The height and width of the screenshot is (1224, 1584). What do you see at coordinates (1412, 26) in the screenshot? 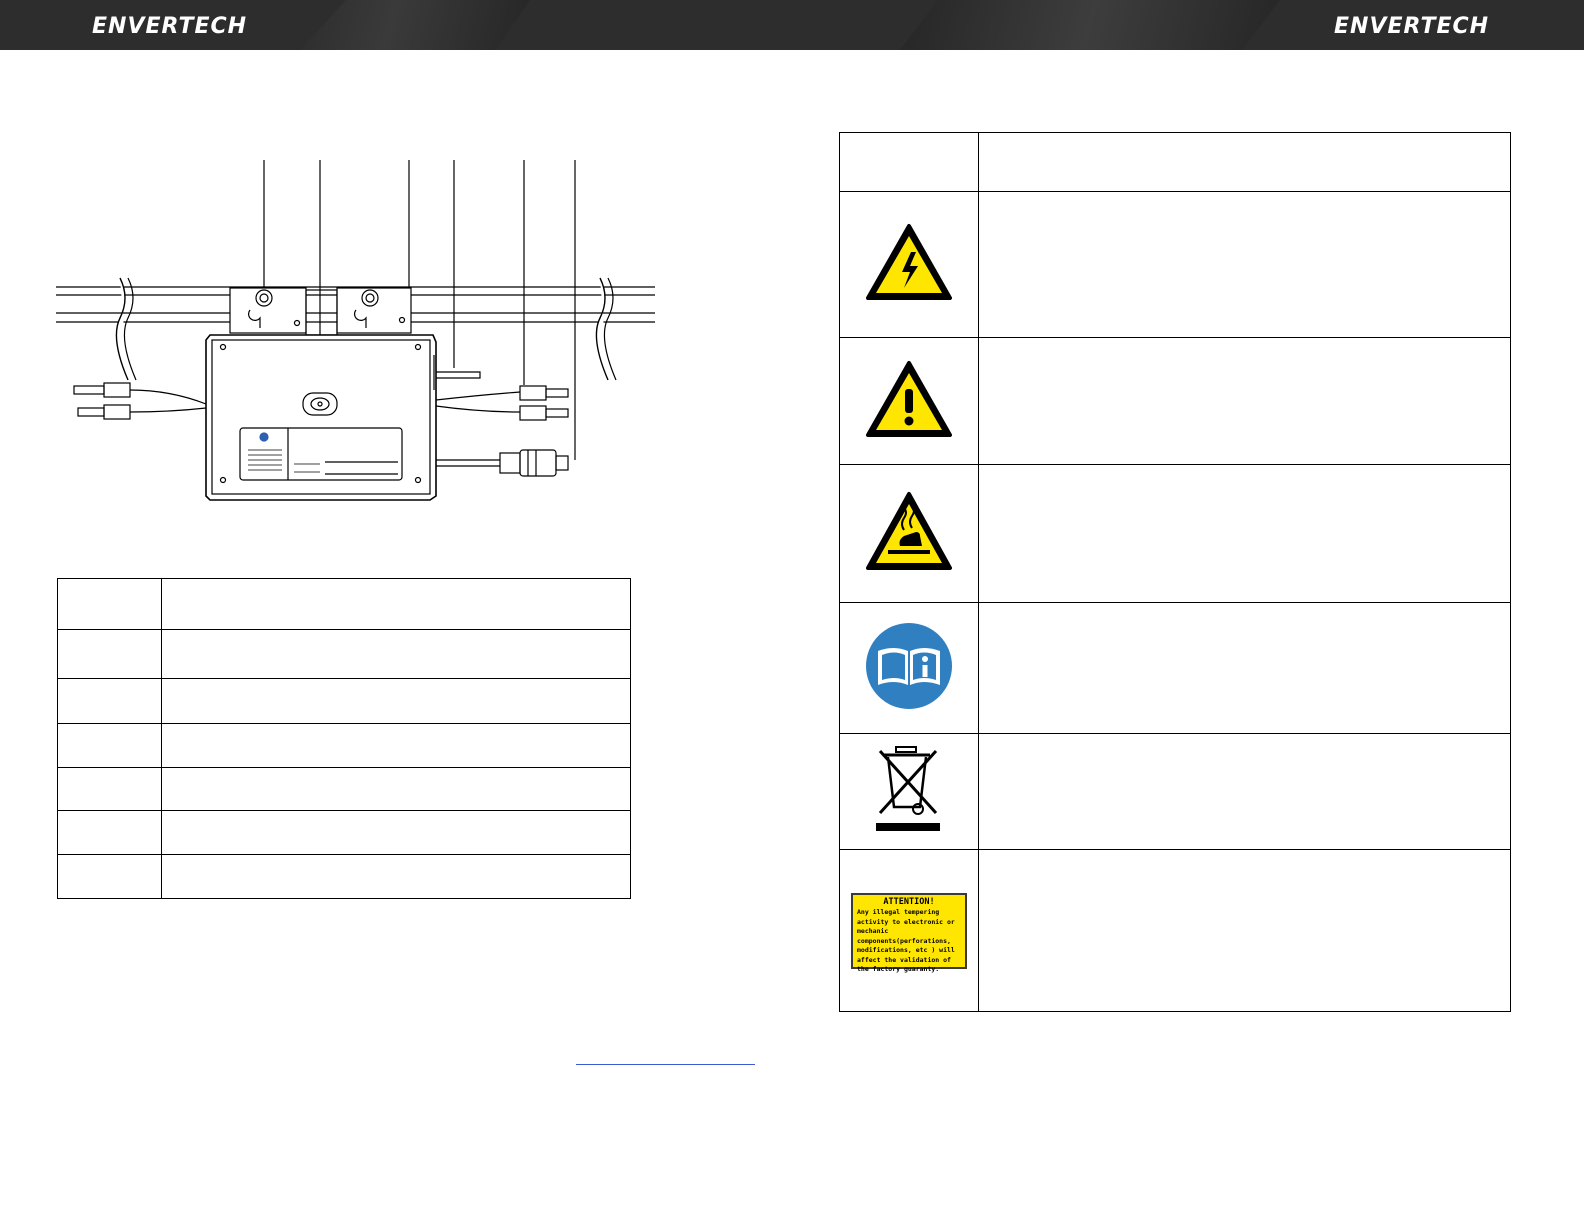
I see `brand-logo-right: ENVERTECH` at bounding box center [1412, 26].